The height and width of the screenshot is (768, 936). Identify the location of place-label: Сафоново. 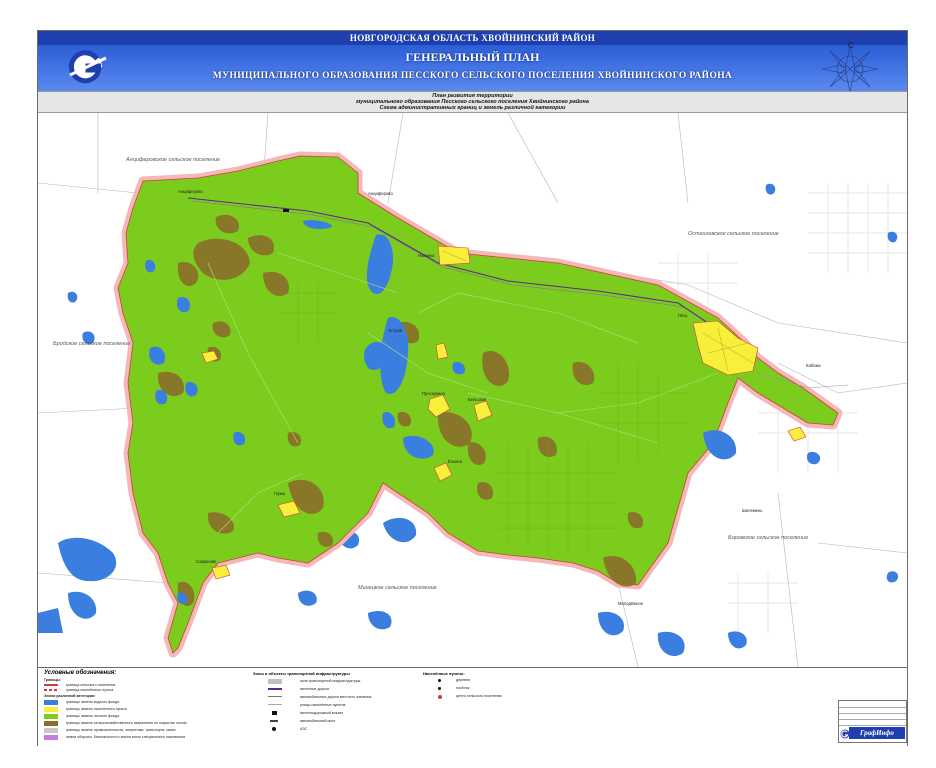
(206, 561).